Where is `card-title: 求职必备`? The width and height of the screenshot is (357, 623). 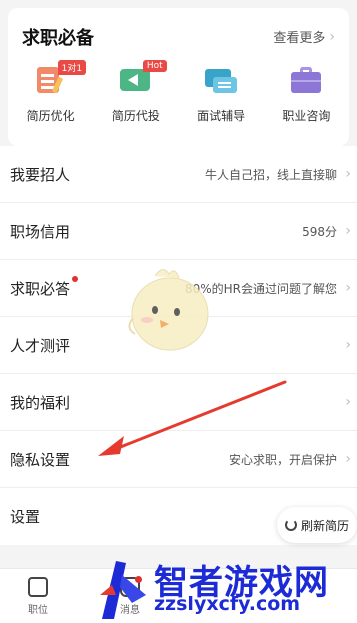 card-title: 求职必备 is located at coordinates (58, 38).